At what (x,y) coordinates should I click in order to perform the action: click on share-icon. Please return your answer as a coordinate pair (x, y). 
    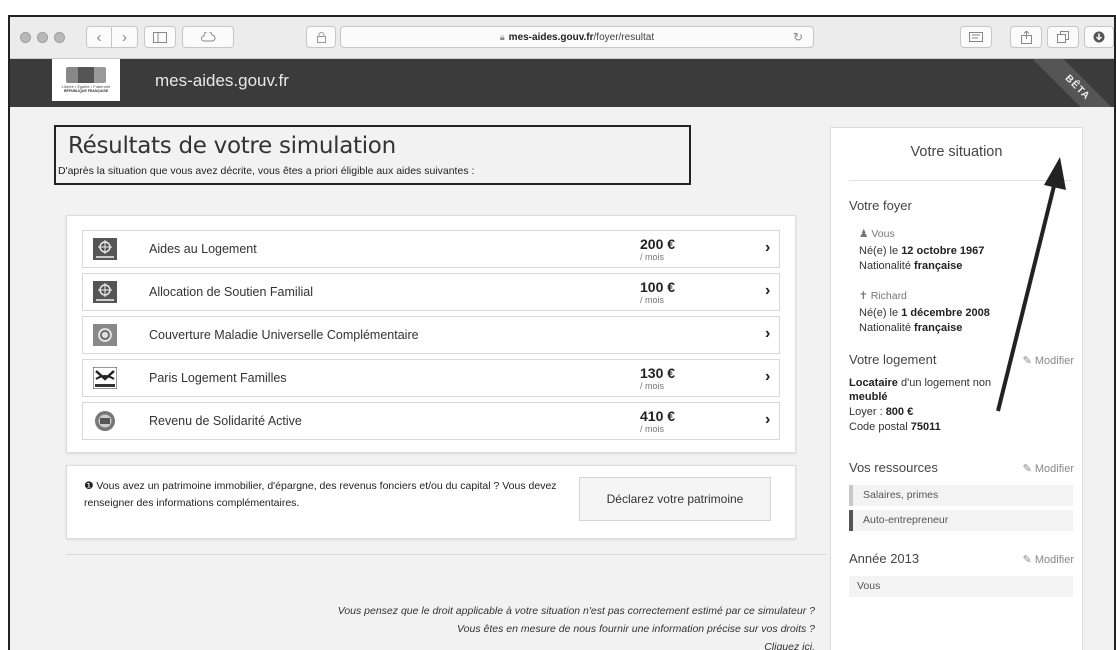
    Looking at the image, I should click on (1026, 37).